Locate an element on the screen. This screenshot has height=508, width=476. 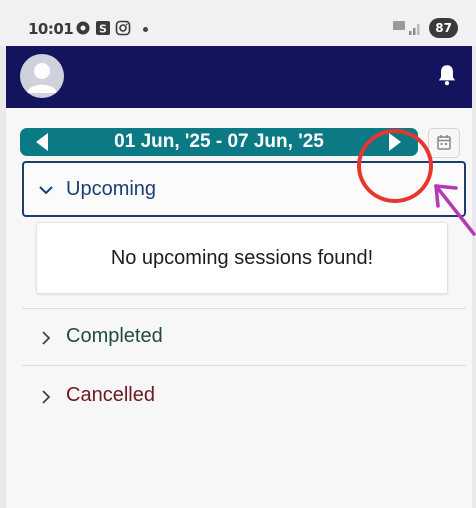
next-week-button is located at coordinates (394, 142).